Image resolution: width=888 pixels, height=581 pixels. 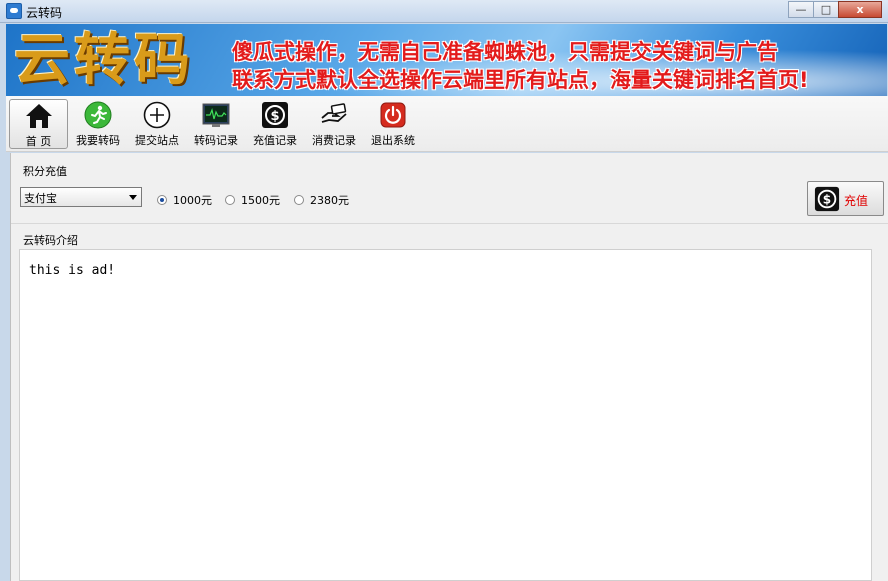 What do you see at coordinates (38, 141) in the screenshot?
I see `toolbar-home-label: 首 页` at bounding box center [38, 141].